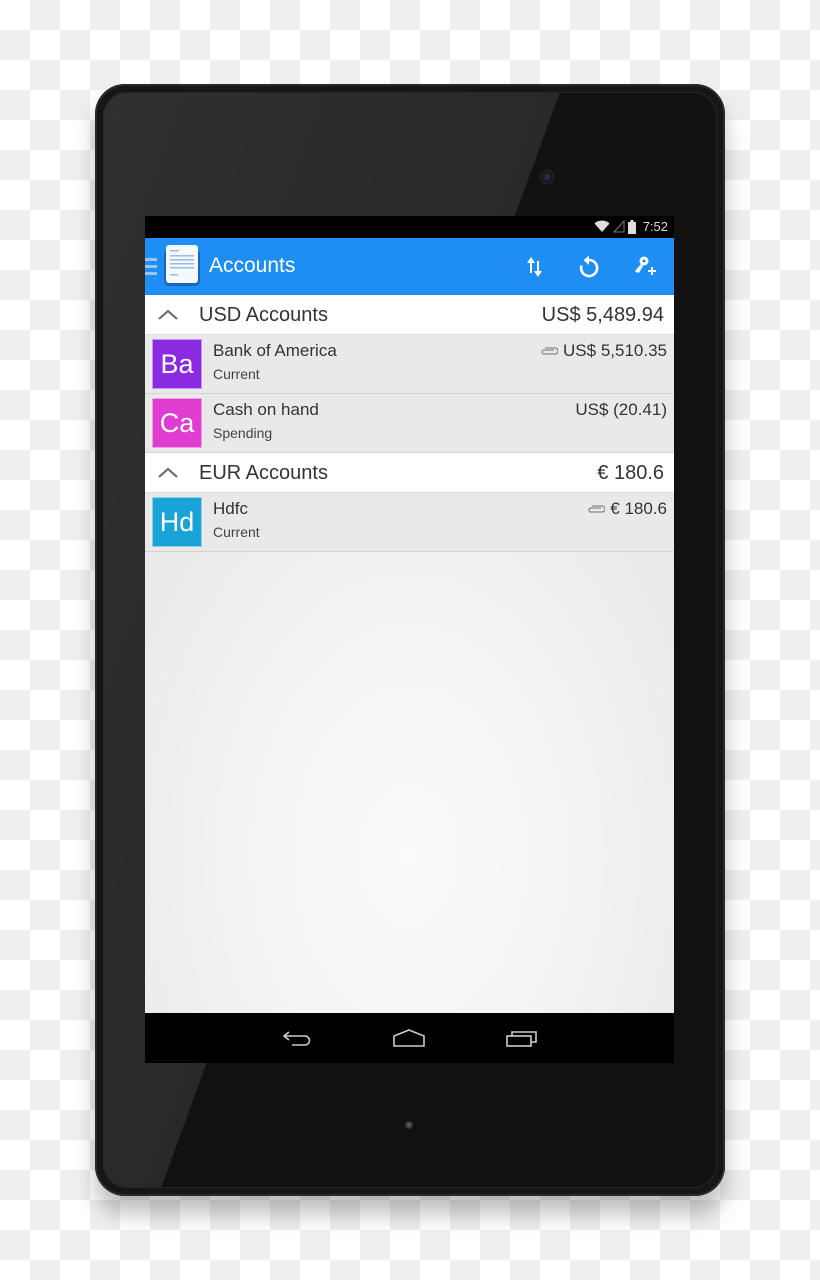 The height and width of the screenshot is (1280, 820). Describe the element at coordinates (409, 1125) in the screenshot. I see `notification-led` at that location.